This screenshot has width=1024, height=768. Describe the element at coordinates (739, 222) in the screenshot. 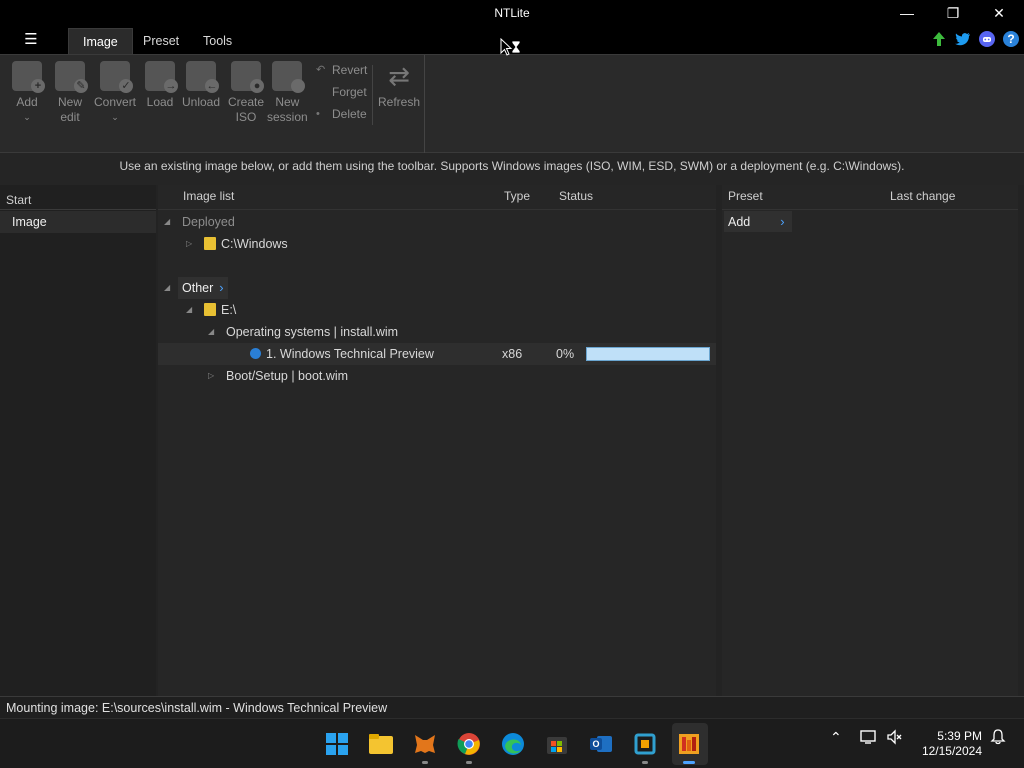

I see `add-preset-label: Add` at that location.